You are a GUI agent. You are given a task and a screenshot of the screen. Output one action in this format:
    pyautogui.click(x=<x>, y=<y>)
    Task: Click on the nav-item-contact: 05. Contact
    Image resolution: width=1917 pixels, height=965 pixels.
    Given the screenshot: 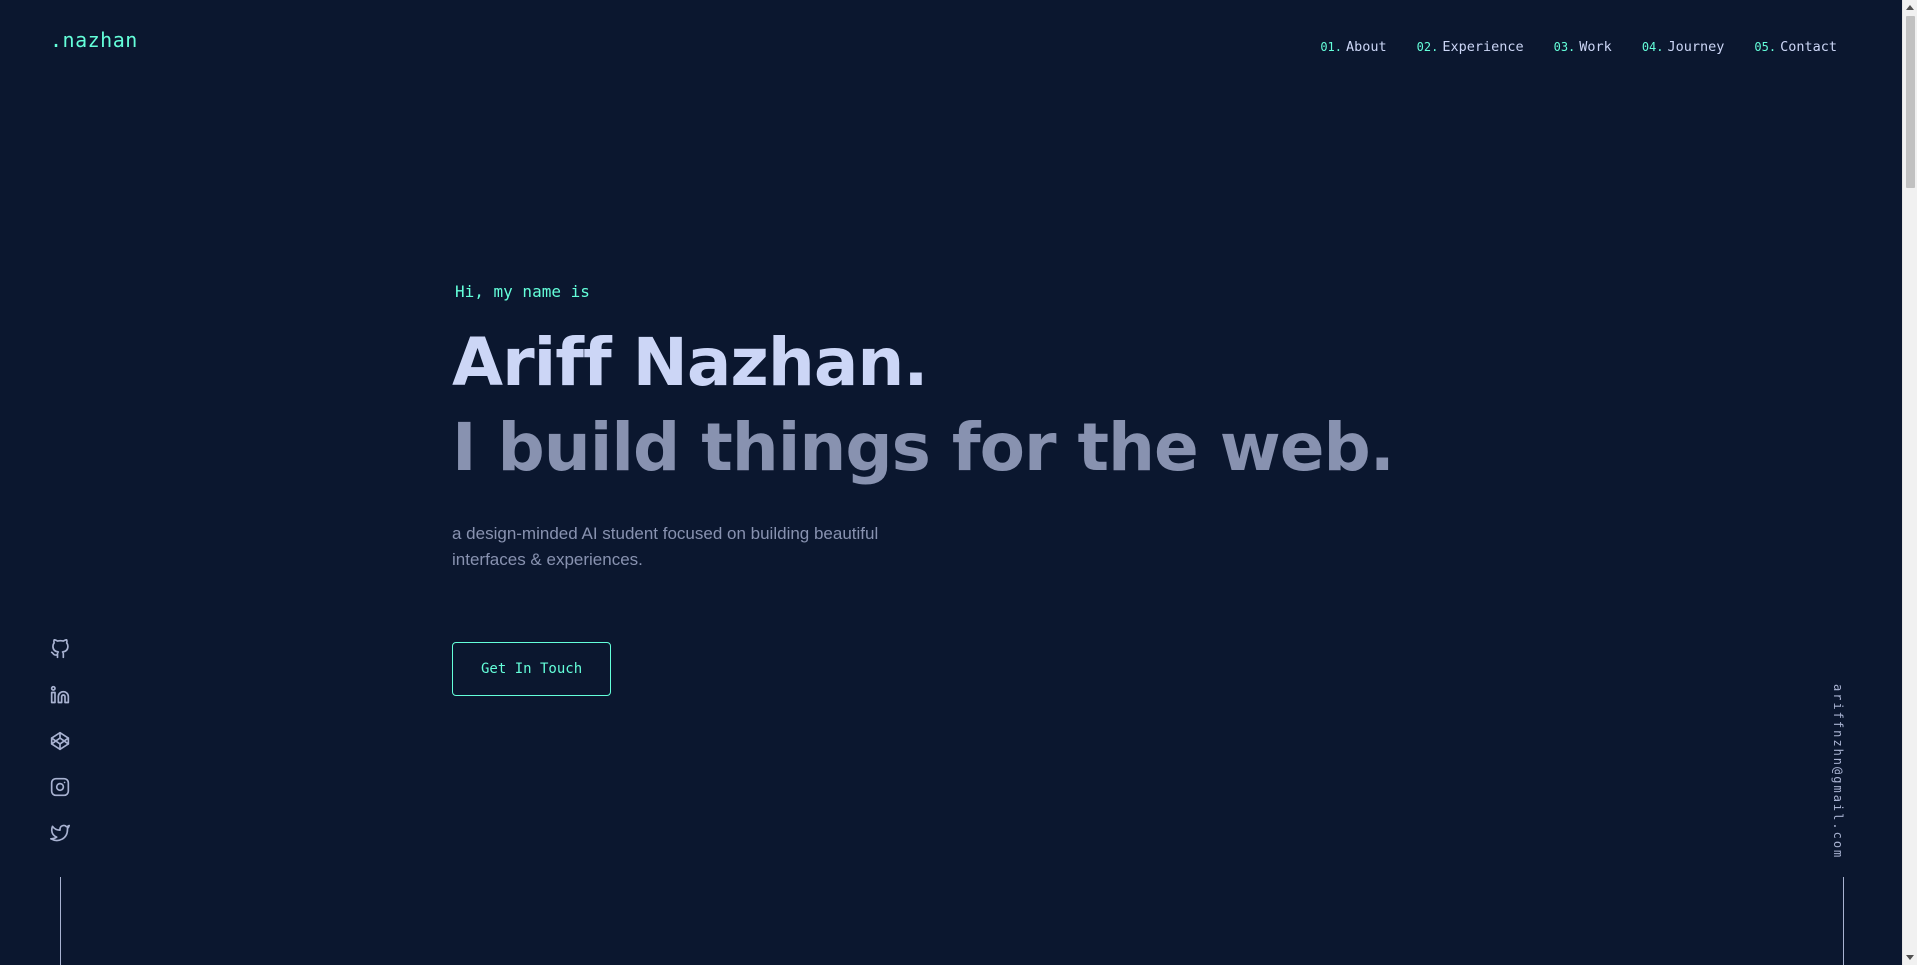 What is the action you would take?
    pyautogui.click(x=1795, y=47)
    